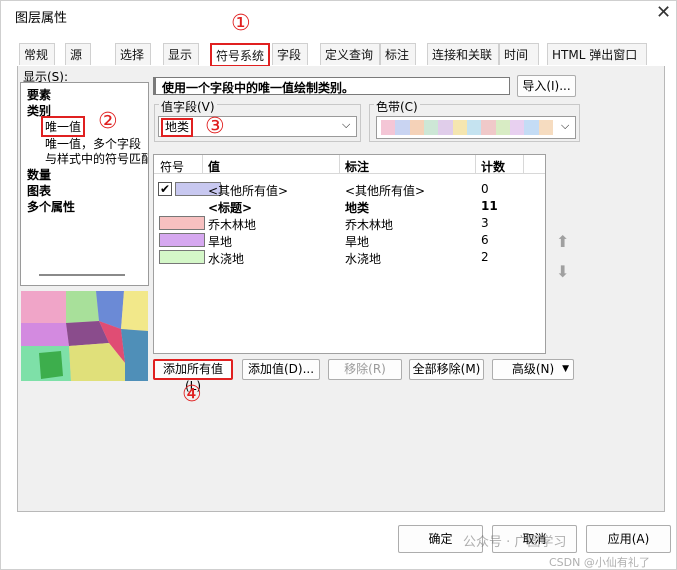  Describe the element at coordinates (363, 259) in the screenshot. I see `row-label: 水浇地` at that location.